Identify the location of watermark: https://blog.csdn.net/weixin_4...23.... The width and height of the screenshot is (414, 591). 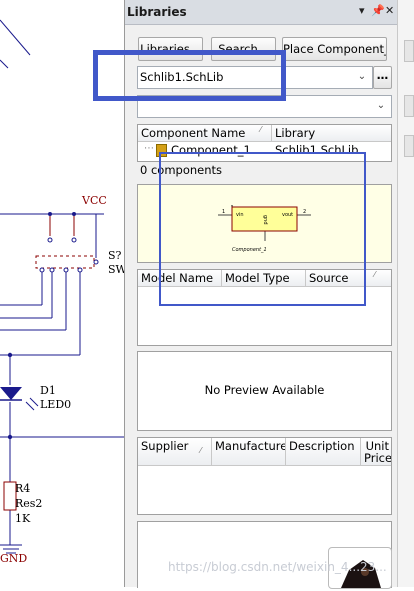
(277, 567).